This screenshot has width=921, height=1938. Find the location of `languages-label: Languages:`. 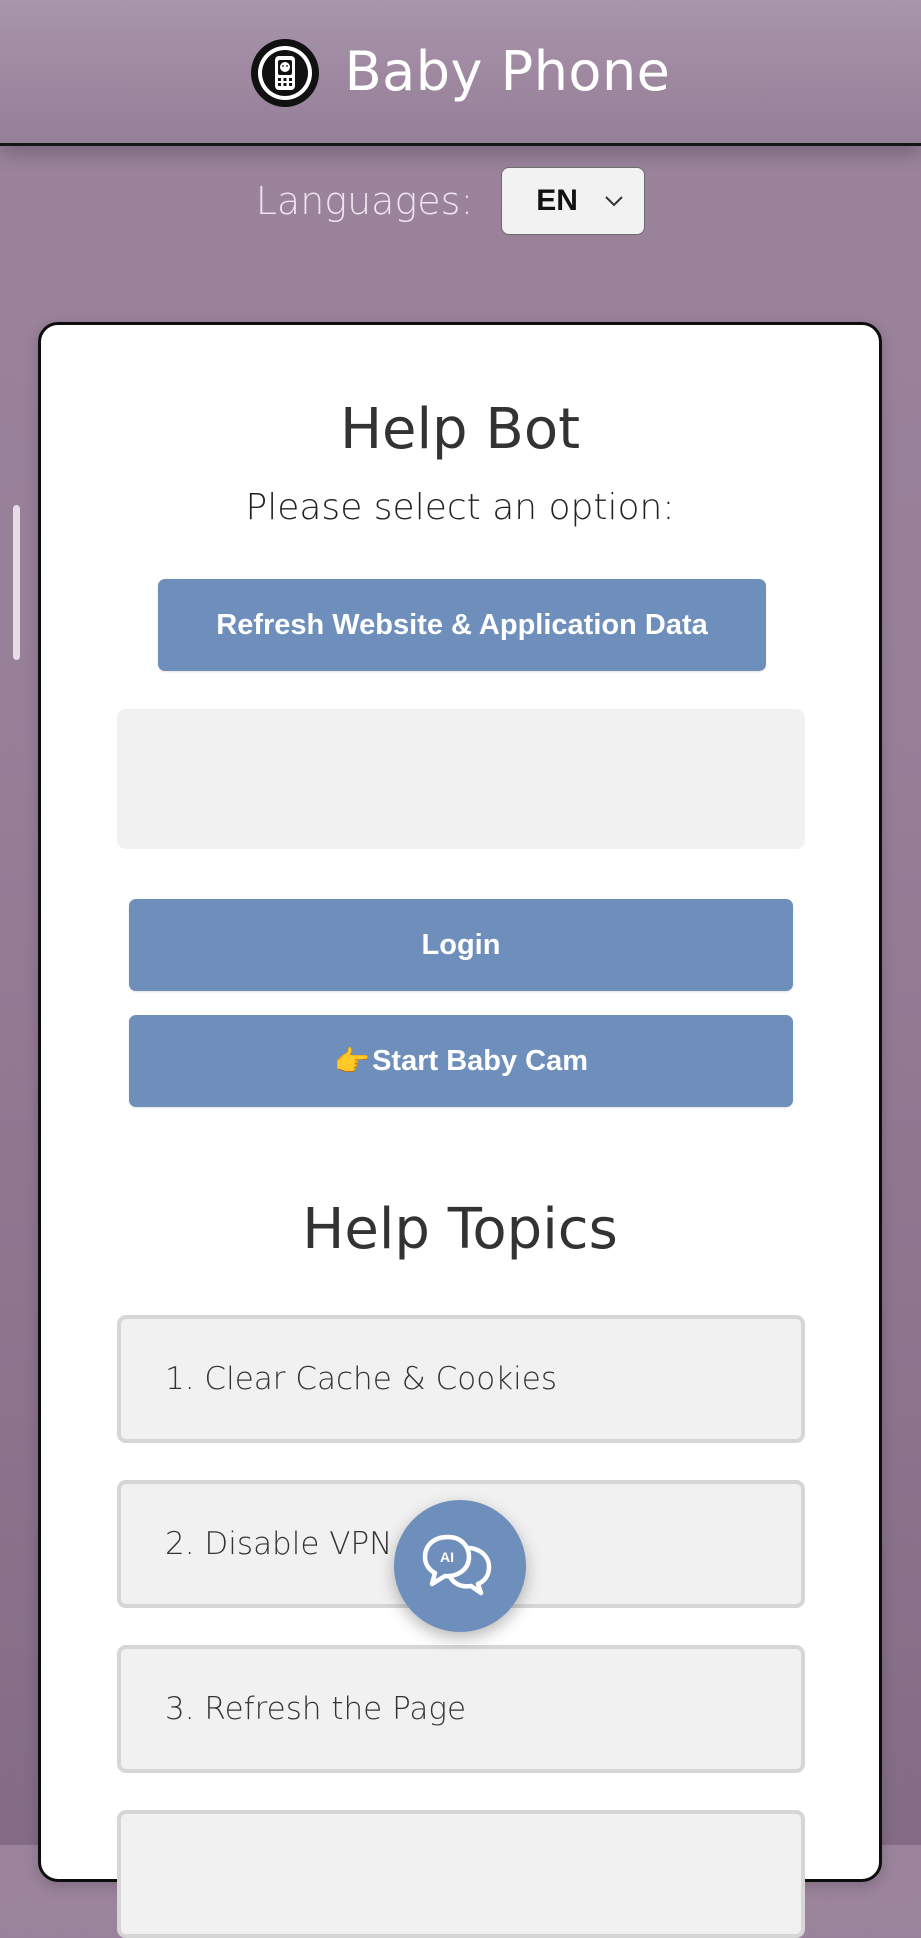

languages-label: Languages: is located at coordinates (364, 201).